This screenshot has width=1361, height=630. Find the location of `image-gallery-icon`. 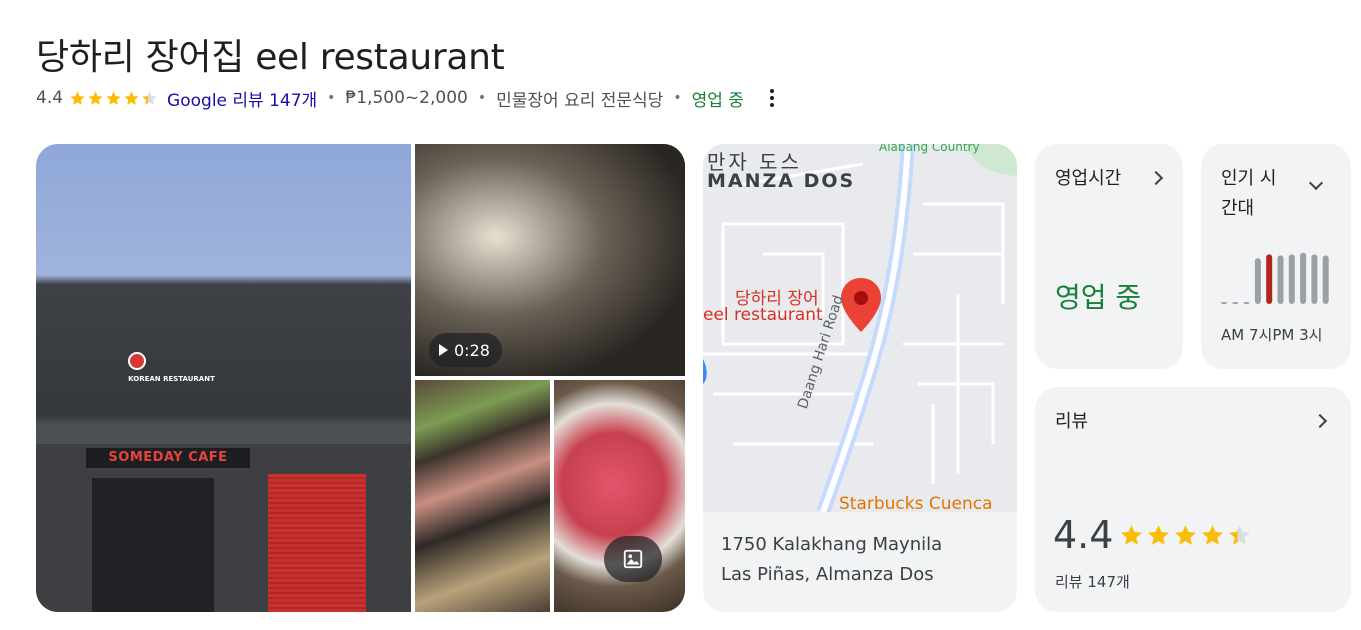

image-gallery-icon is located at coordinates (633, 559).